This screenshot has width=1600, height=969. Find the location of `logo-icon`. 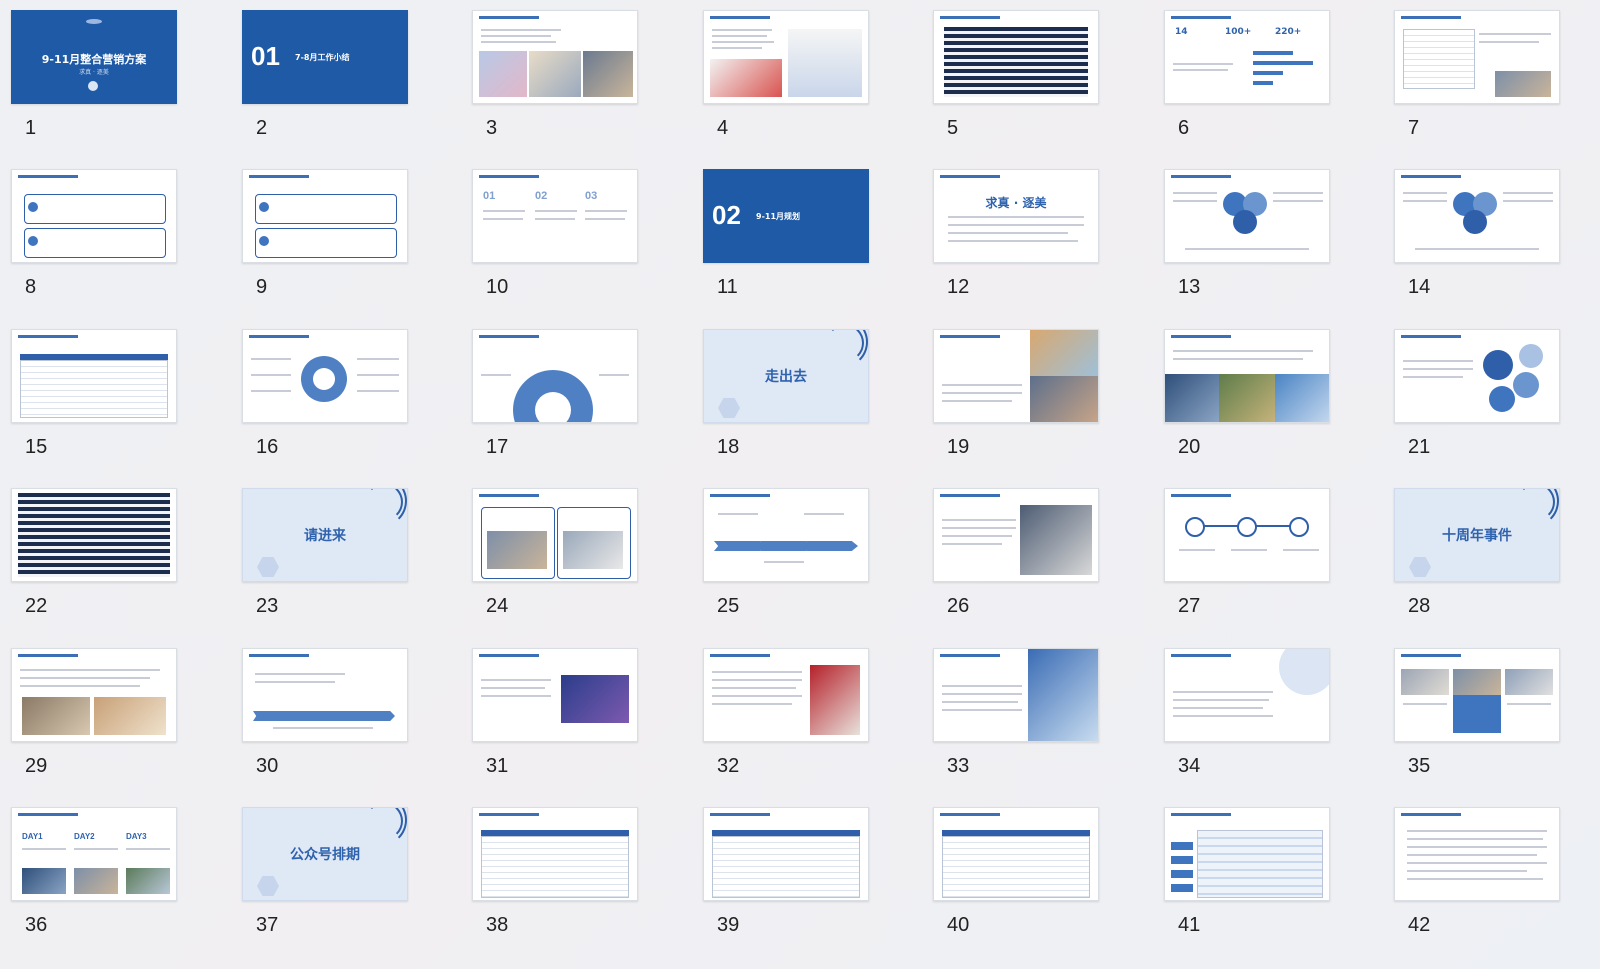

logo-icon is located at coordinates (93, 86).